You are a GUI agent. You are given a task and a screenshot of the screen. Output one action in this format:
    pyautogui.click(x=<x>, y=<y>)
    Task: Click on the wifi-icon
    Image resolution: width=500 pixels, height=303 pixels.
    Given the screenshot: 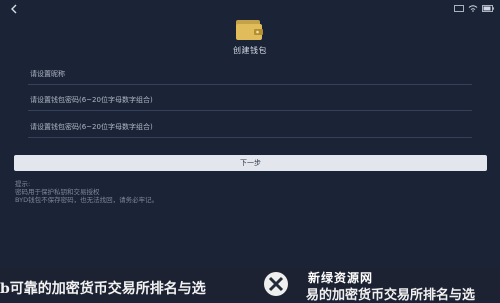 What is the action you would take?
    pyautogui.click(x=473, y=8)
    